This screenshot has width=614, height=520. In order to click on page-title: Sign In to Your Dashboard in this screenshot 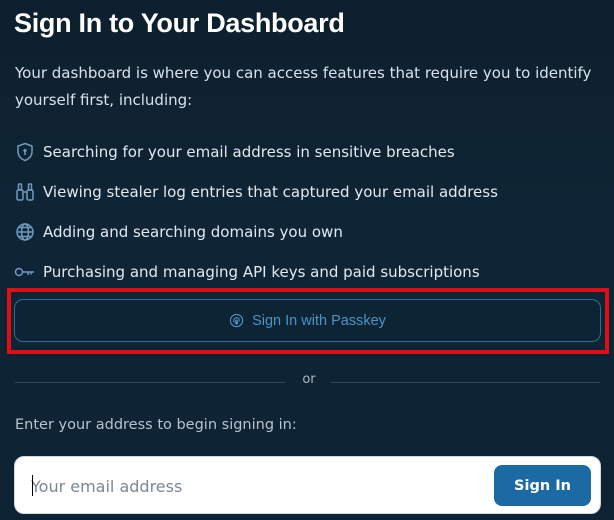, I will do `click(179, 23)`.